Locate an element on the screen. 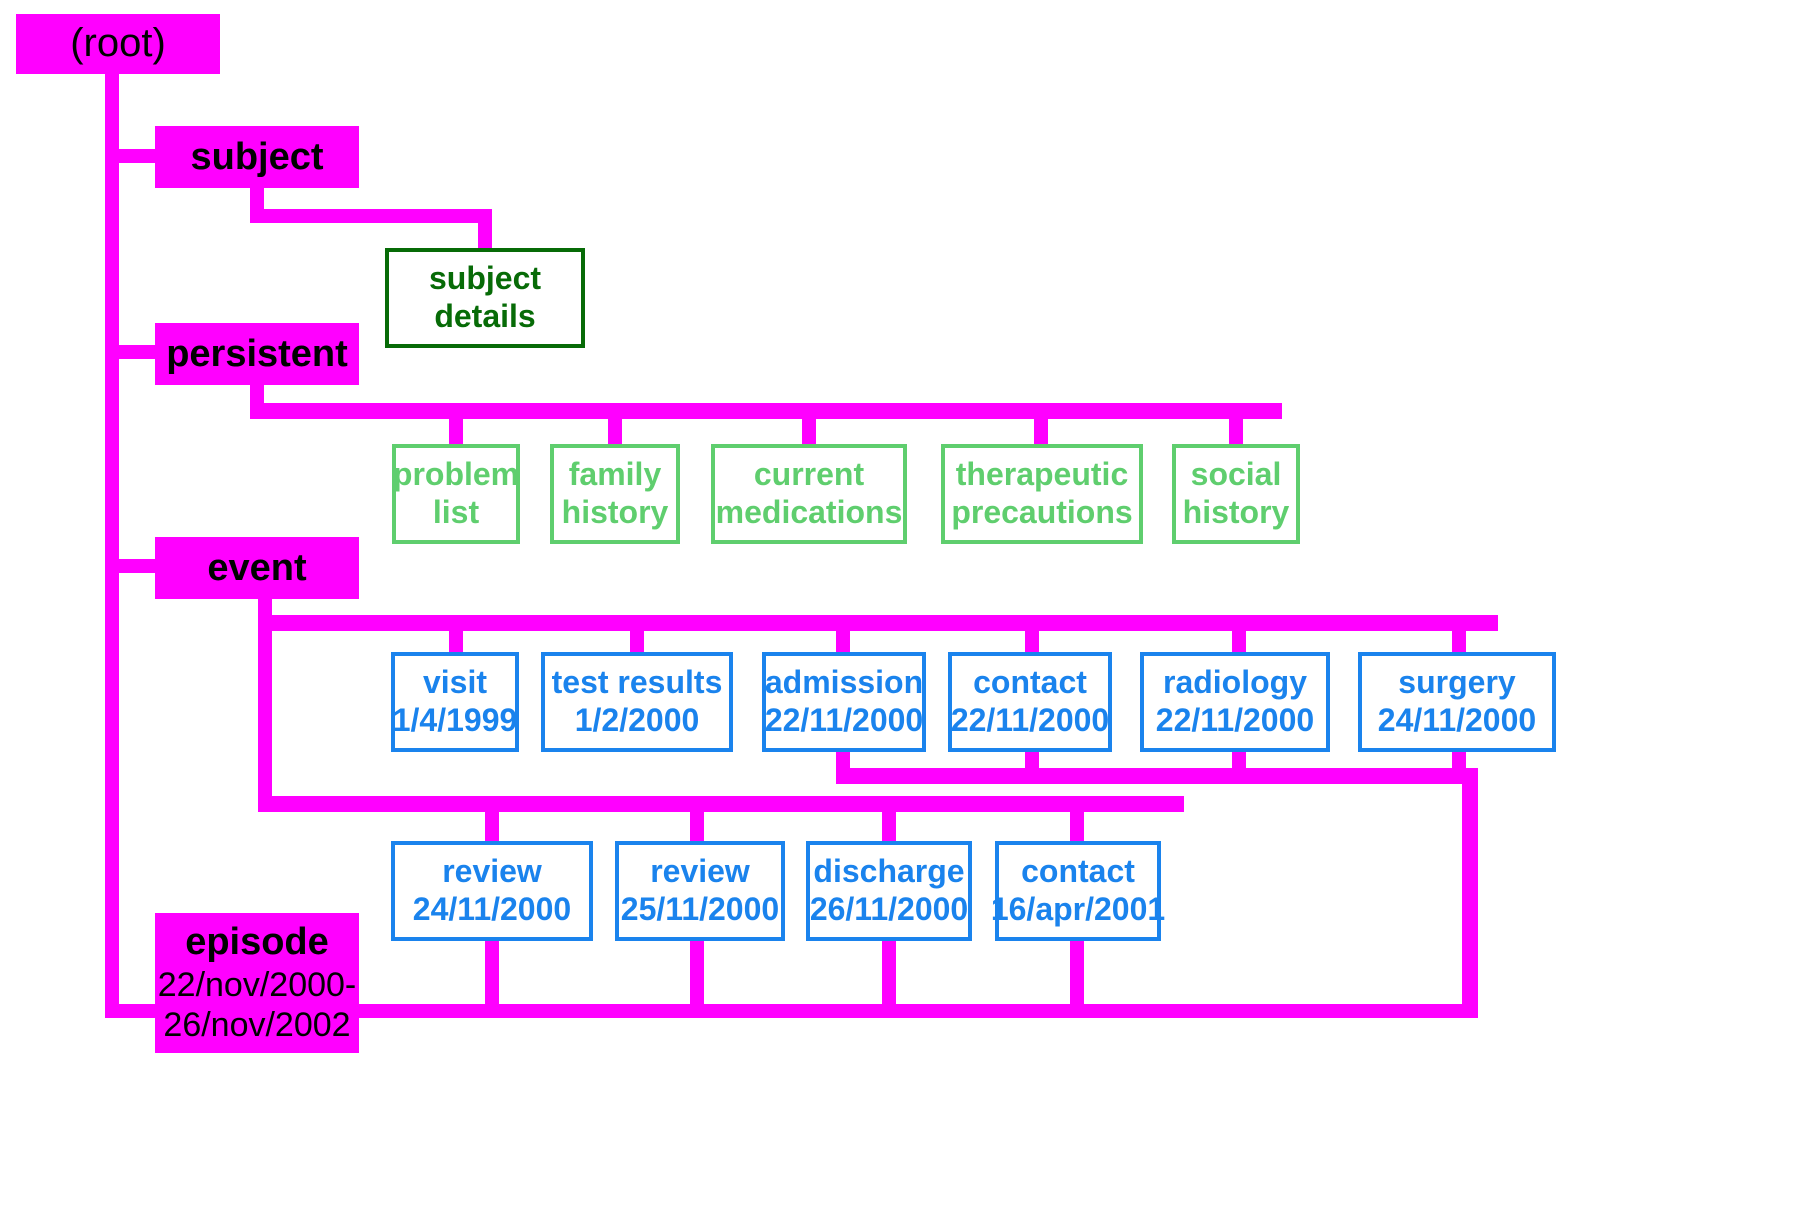 This screenshot has width=1810, height=1231. node-event-discharge-line2: 26/11/2000 is located at coordinates (889, 909).